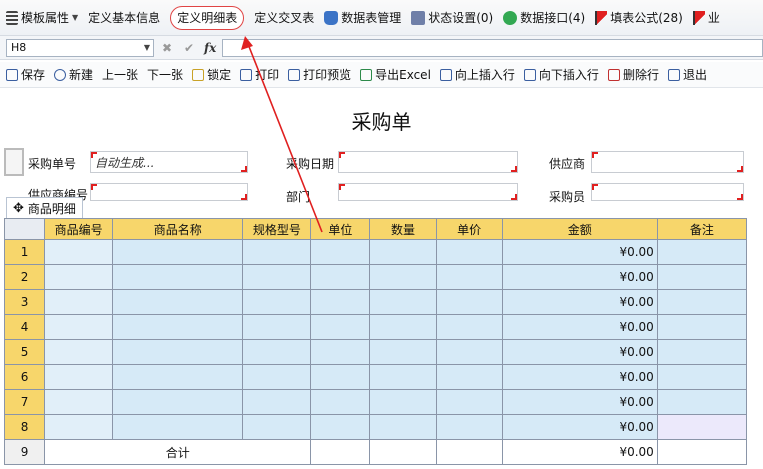 The height and width of the screenshot is (469, 763). What do you see at coordinates (124, 18) in the screenshot?
I see `define-basic-button: 定义基本信息` at bounding box center [124, 18].